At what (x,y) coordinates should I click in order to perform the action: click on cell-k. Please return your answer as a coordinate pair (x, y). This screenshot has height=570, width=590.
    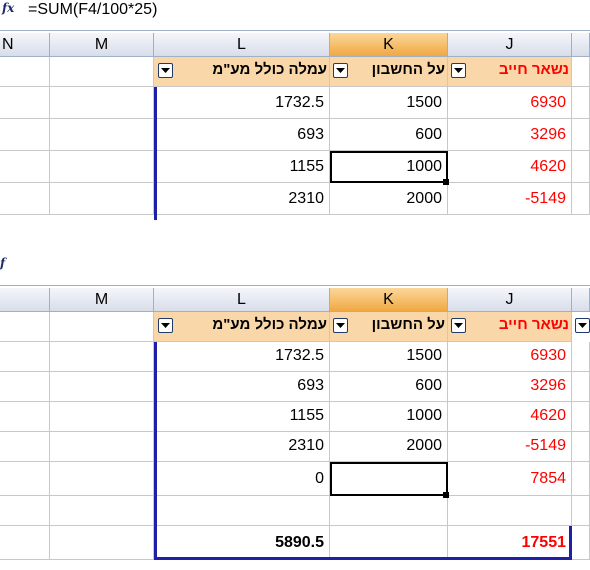
    Looking at the image, I should click on (389, 511).